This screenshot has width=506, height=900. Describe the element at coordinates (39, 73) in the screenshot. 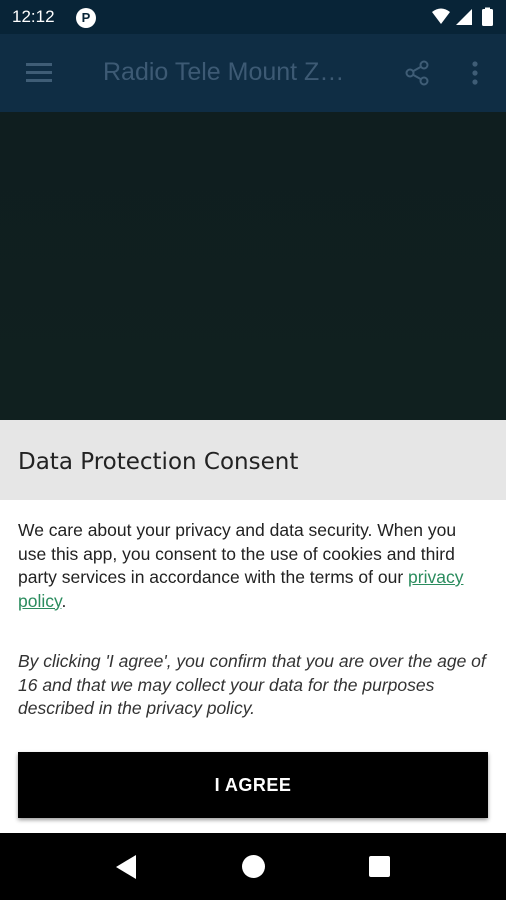

I see `menu-icon` at that location.